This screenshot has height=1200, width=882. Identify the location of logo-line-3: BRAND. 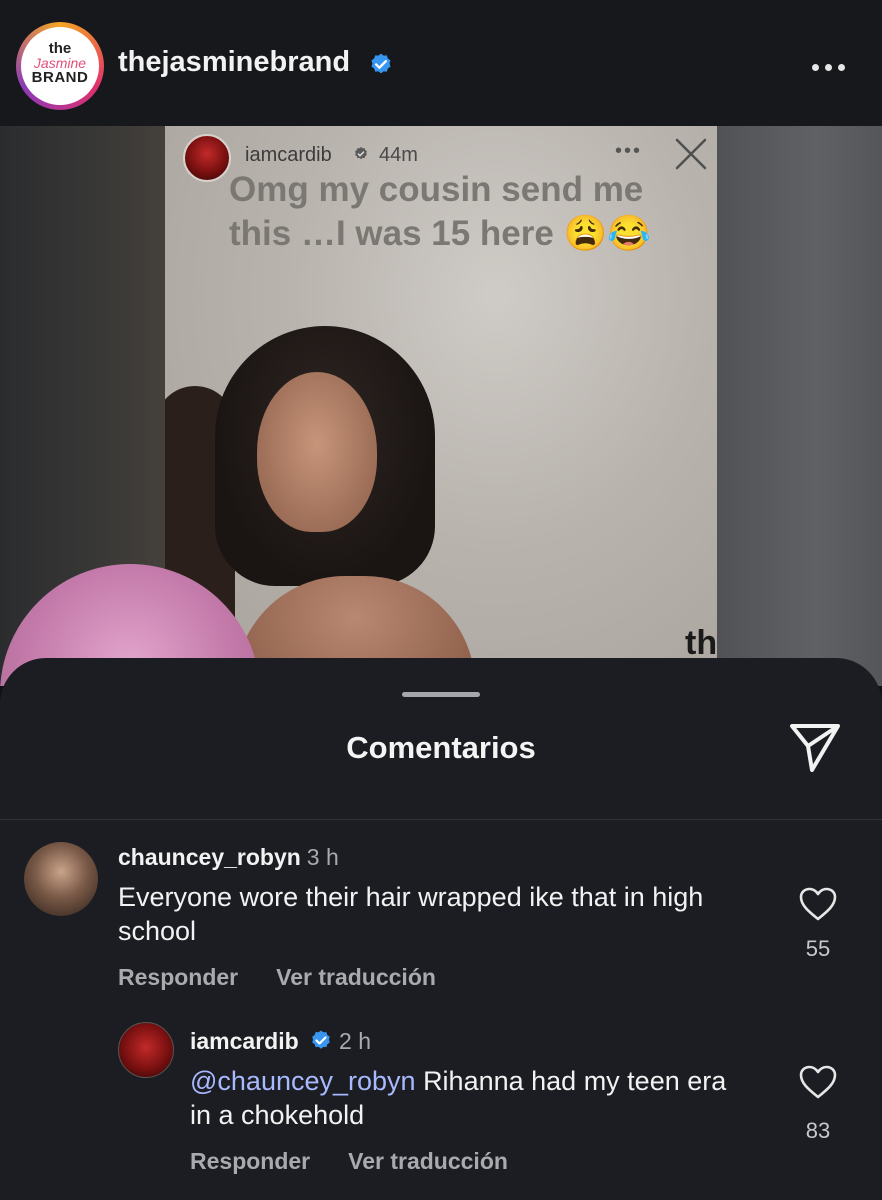
(60, 77).